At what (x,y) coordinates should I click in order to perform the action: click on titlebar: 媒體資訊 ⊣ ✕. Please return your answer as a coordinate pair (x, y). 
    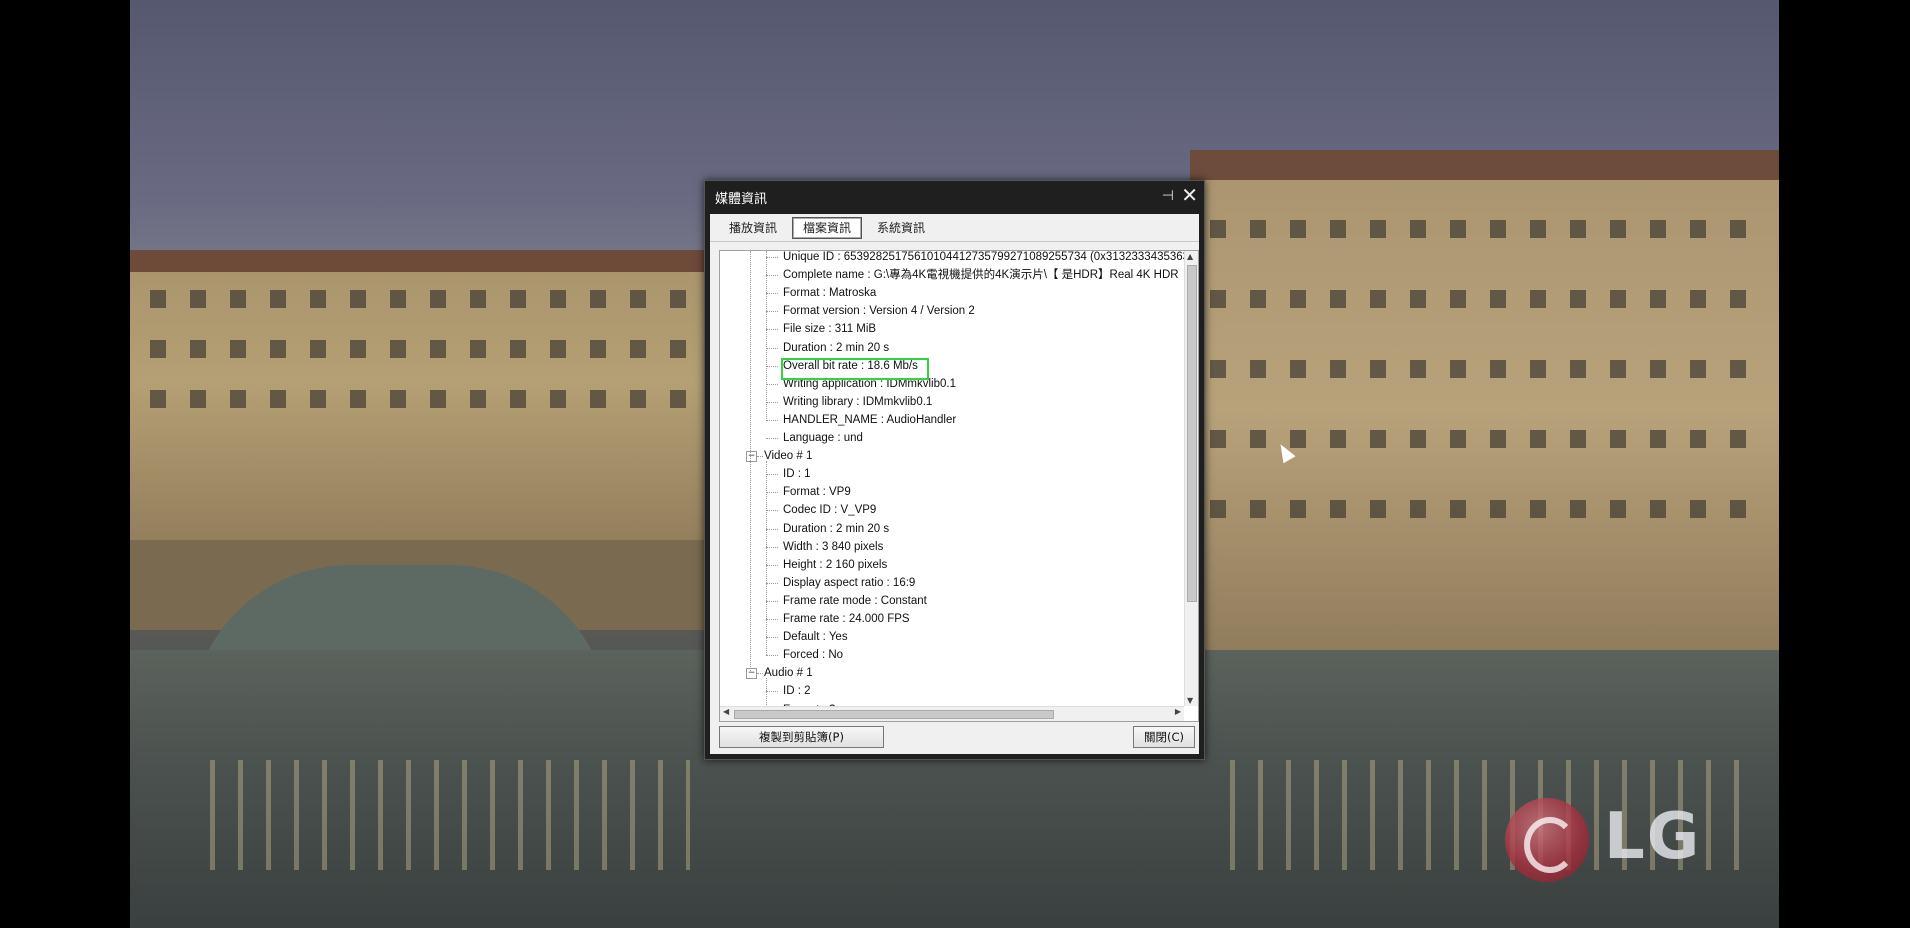
    Looking at the image, I should click on (954, 197).